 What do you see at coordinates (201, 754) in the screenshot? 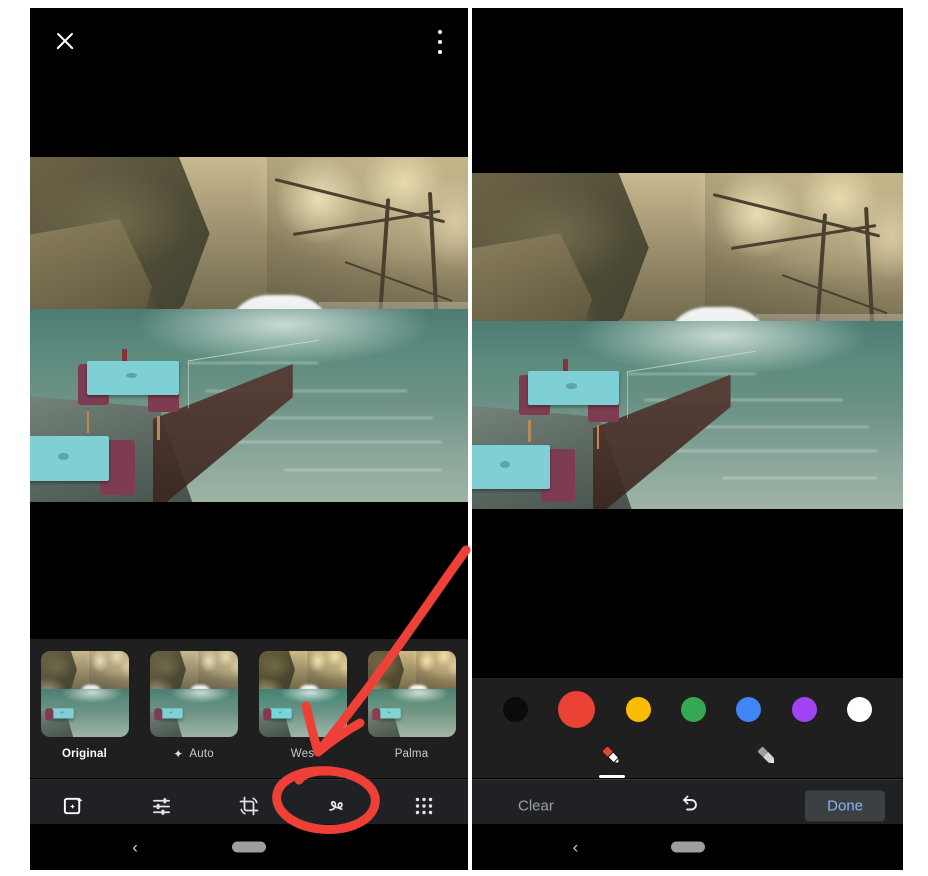
I see `filter-label: Auto` at bounding box center [201, 754].